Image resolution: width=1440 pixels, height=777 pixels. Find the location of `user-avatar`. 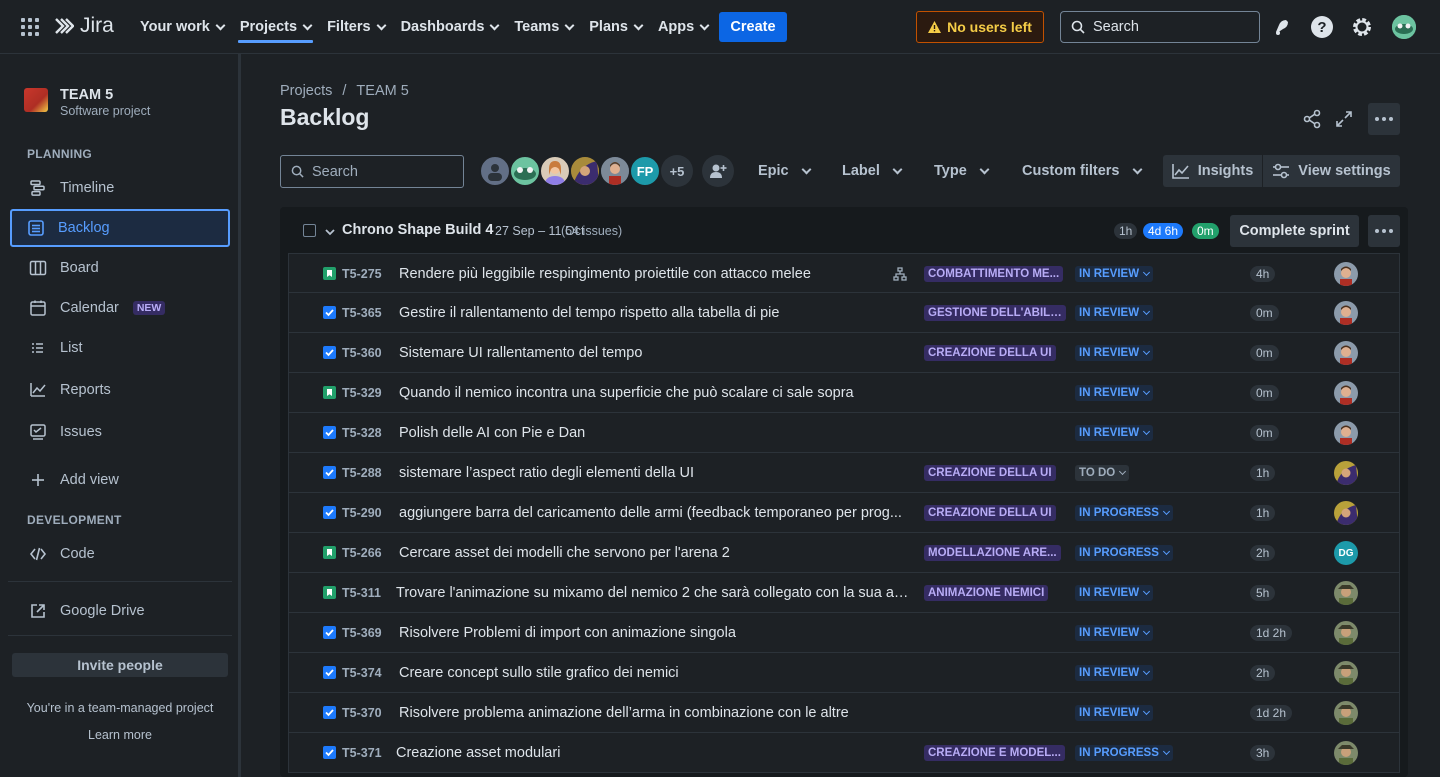

user-avatar is located at coordinates (1404, 27).